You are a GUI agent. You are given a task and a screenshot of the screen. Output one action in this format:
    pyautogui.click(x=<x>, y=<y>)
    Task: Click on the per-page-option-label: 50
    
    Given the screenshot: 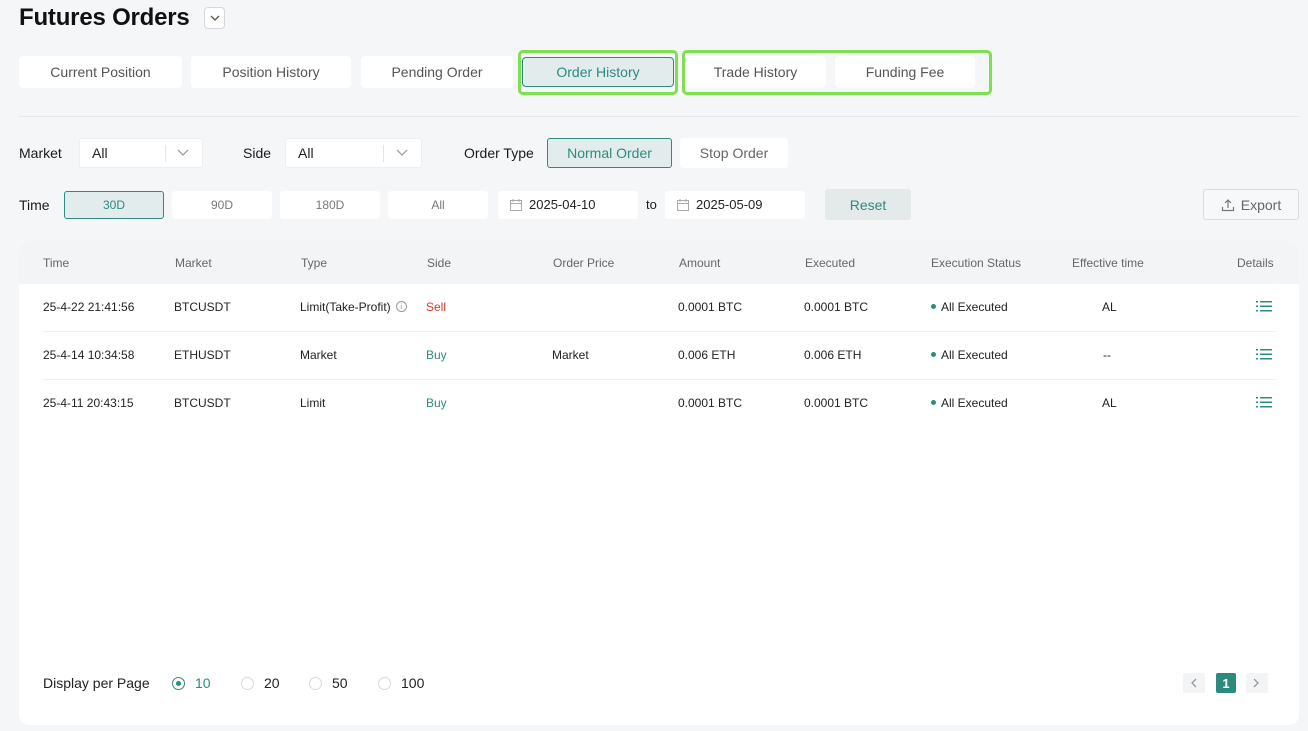 What is the action you would take?
    pyautogui.click(x=340, y=683)
    